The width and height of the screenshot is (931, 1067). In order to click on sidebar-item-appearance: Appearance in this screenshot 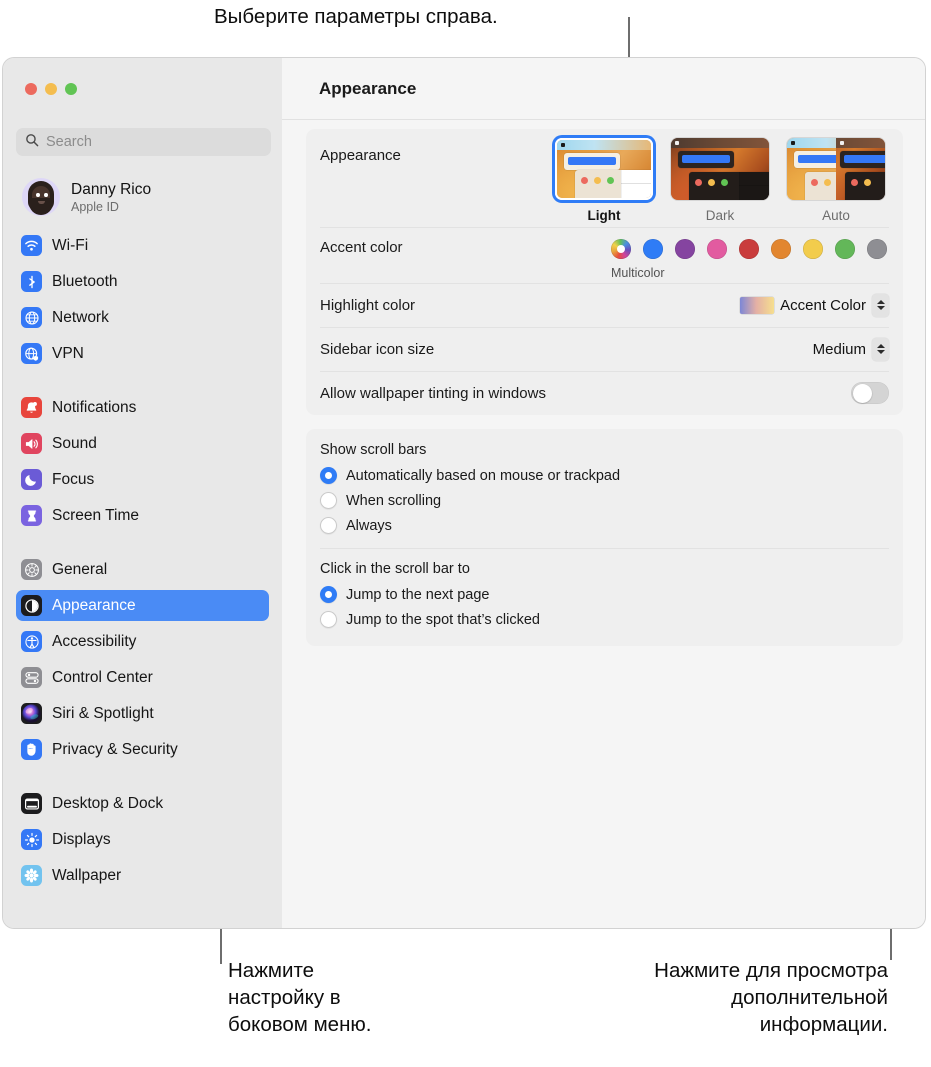, I will do `click(142, 605)`.